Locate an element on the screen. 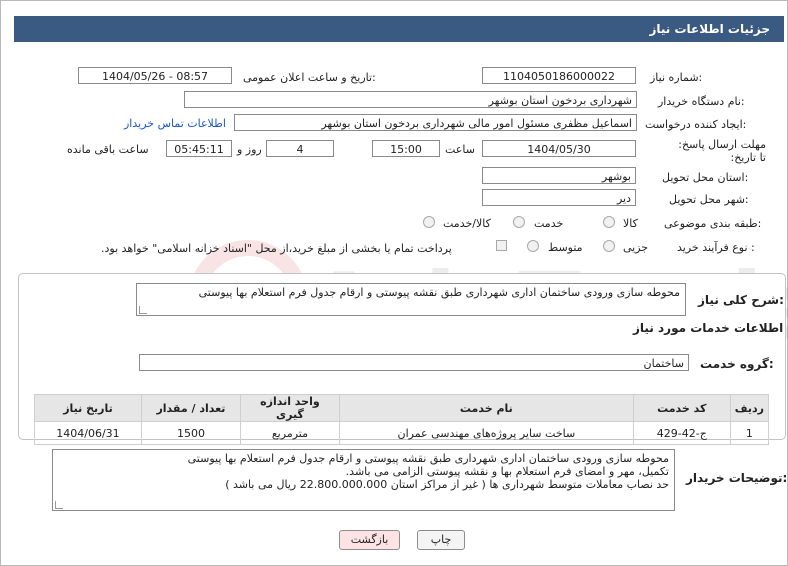 The width and height of the screenshot is (788, 566). services-section-title: اطلاعات خدمات مورد نیاز is located at coordinates (708, 328).